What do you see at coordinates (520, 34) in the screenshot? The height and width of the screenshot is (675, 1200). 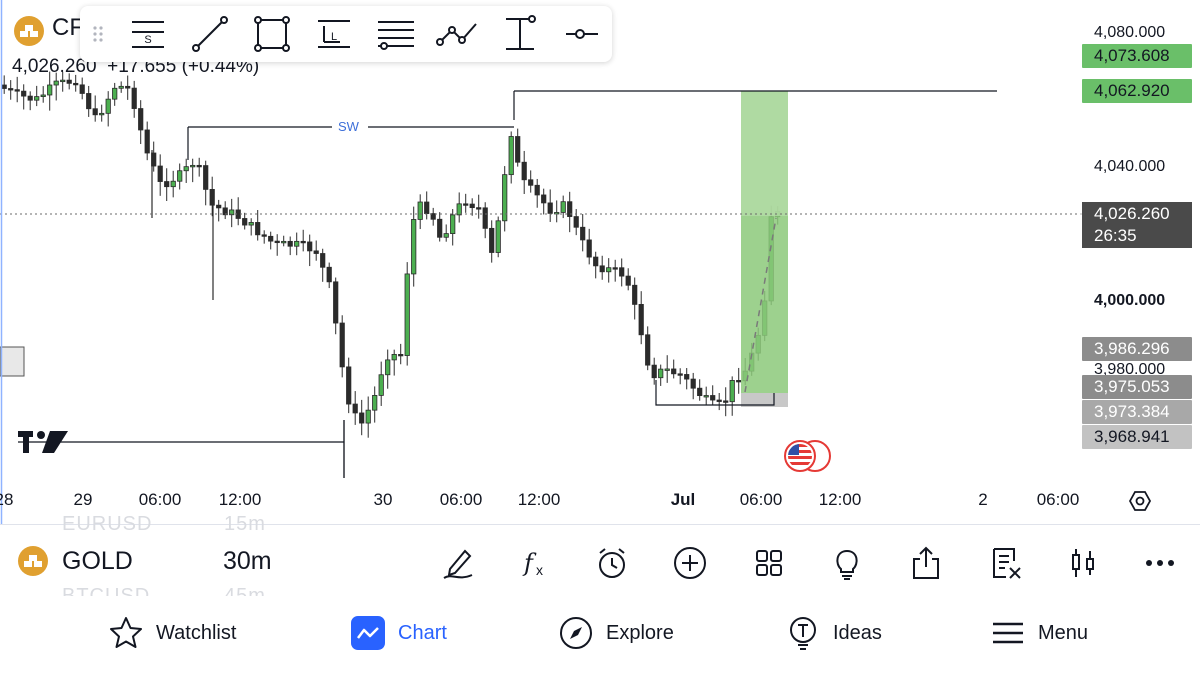 I see `vertical-range-icon` at bounding box center [520, 34].